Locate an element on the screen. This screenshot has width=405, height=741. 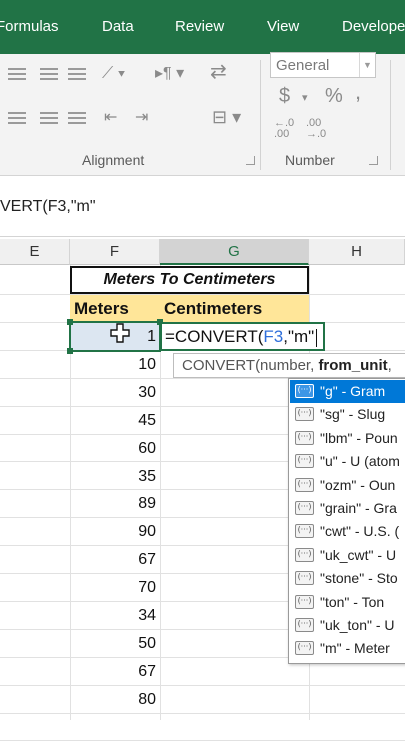
autocomplete-item-label: "stone" - Sto is located at coordinates (359, 578).